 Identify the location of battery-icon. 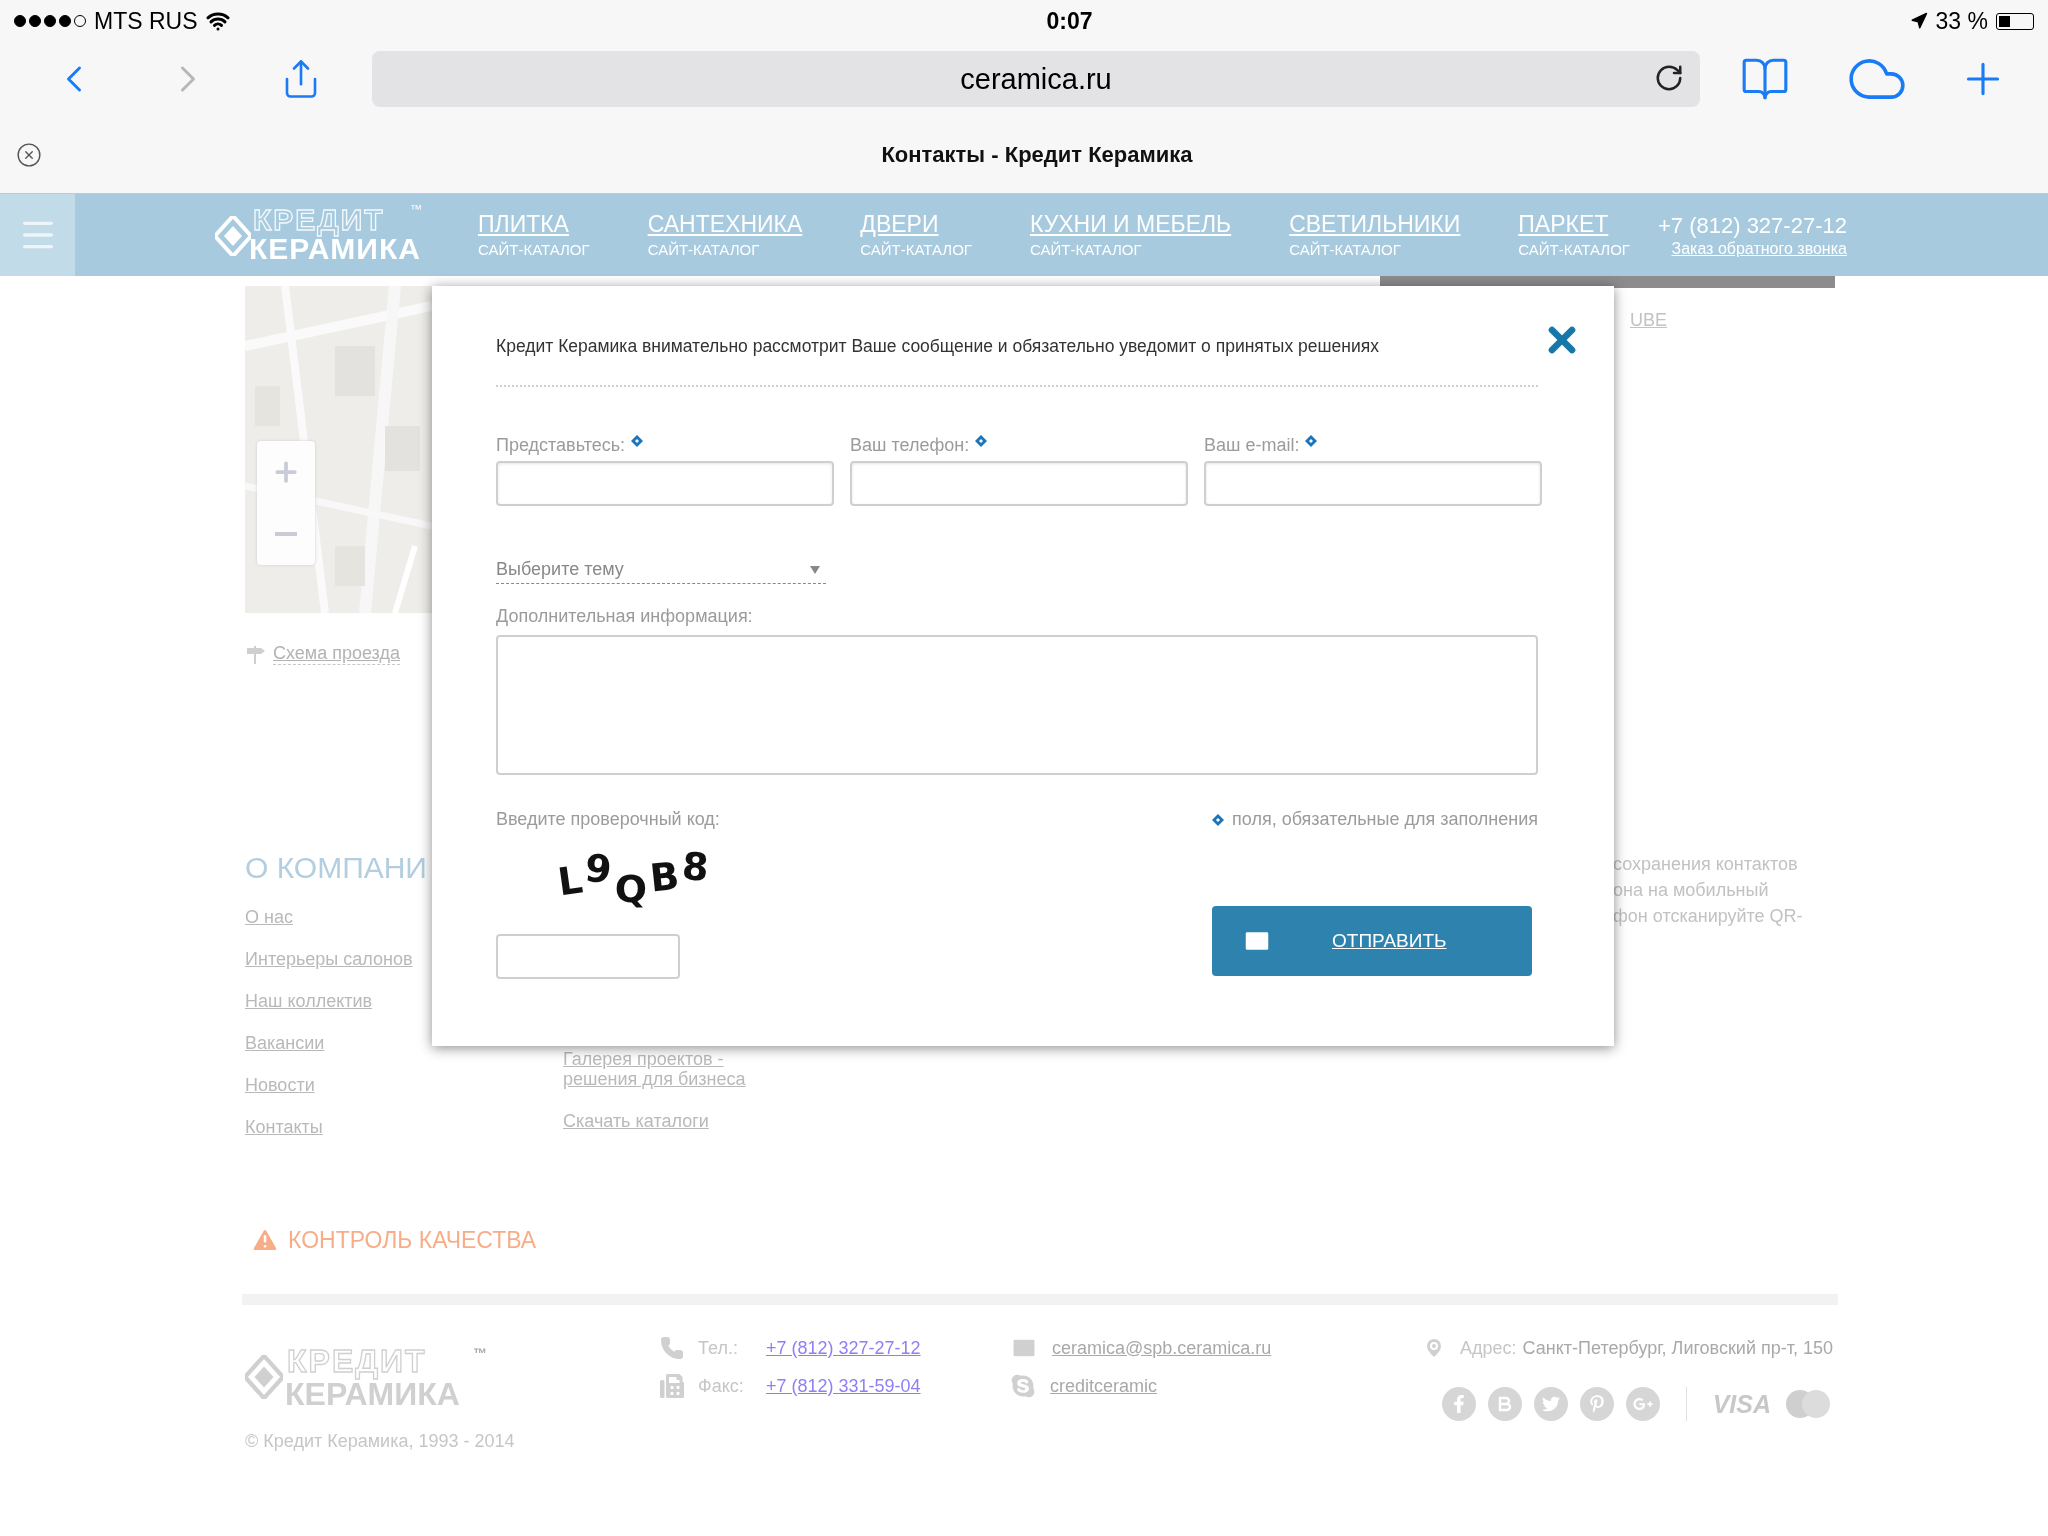
(2015, 21).